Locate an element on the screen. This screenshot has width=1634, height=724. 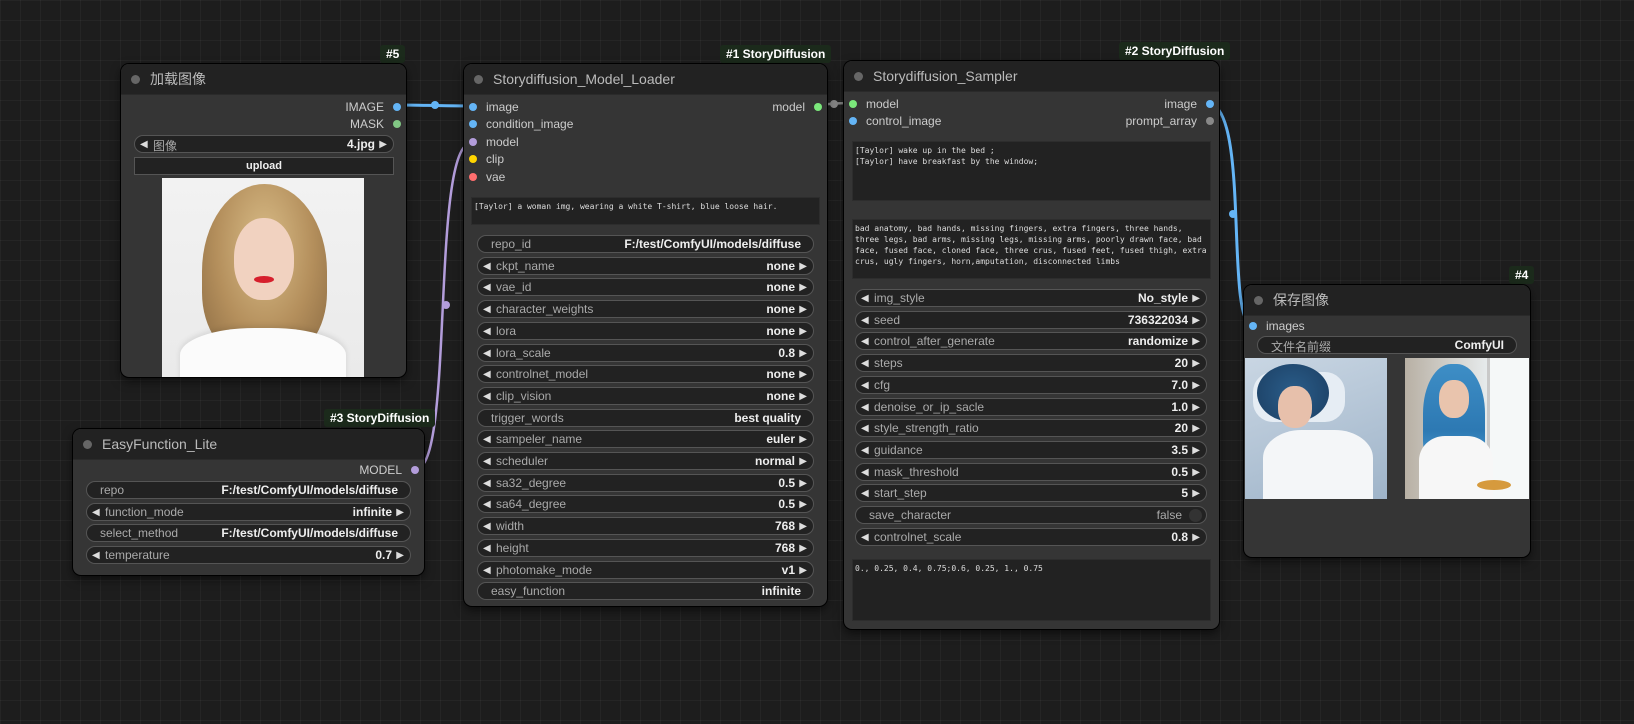
input-slot-condition-image: condition_image is located at coordinates (521, 124).